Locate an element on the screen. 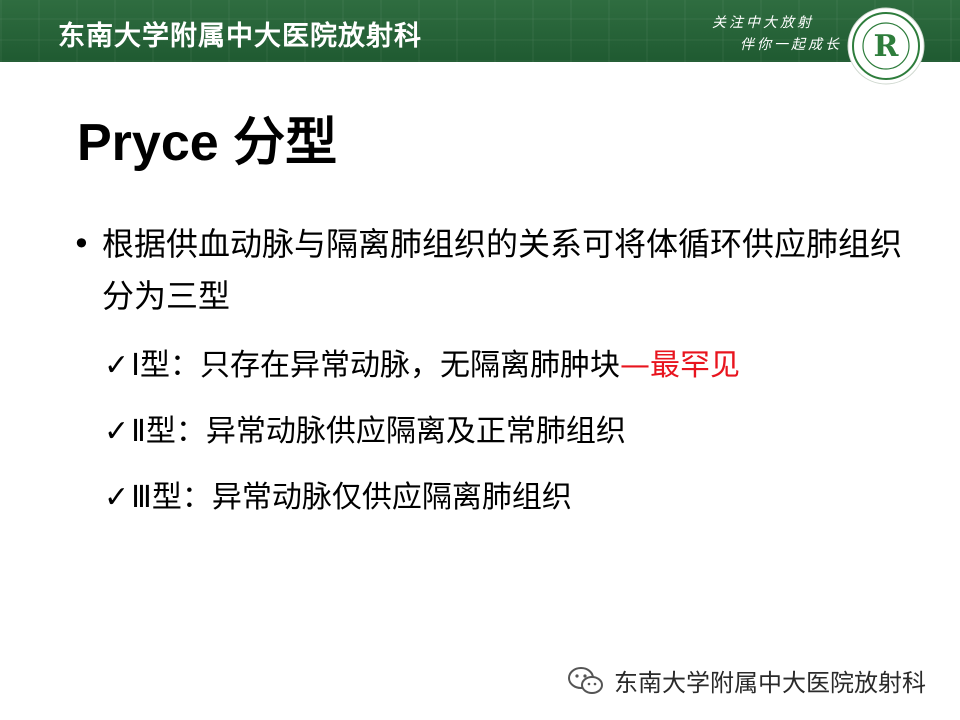 This screenshot has width=960, height=720. subitem-text: Ⅲ型：异常动脉仅供应隔离肺组织 is located at coordinates (351, 497).